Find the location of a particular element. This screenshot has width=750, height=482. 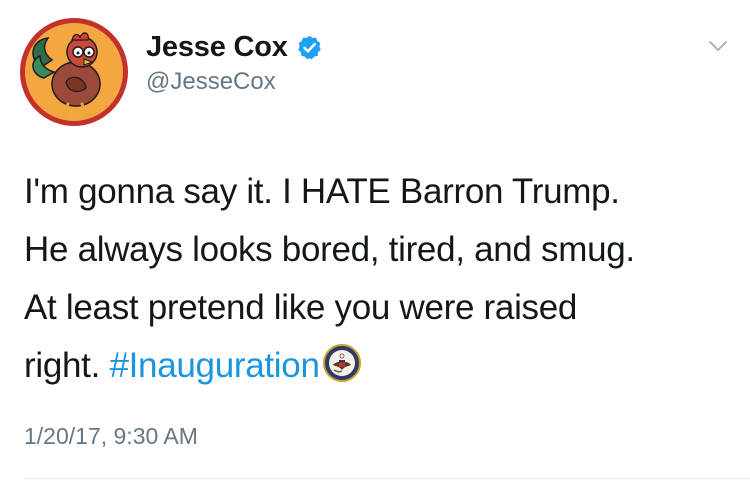

author-name-row: Jesse Cox is located at coordinates (234, 47).